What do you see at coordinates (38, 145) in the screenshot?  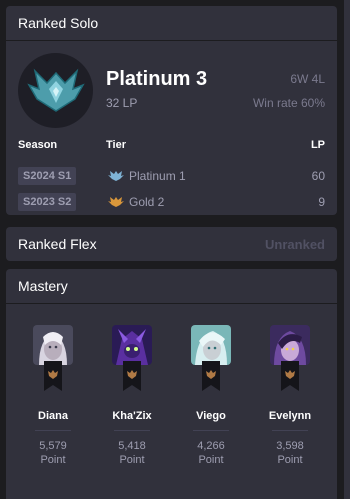 I see `season-column-header: Season` at bounding box center [38, 145].